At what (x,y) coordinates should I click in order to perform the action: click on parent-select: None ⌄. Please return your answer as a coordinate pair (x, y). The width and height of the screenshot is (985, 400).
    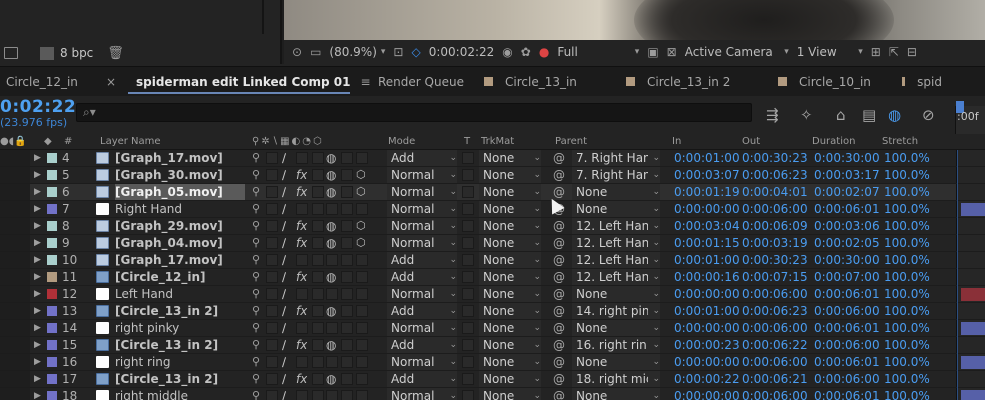
    Looking at the image, I should click on (616, 328).